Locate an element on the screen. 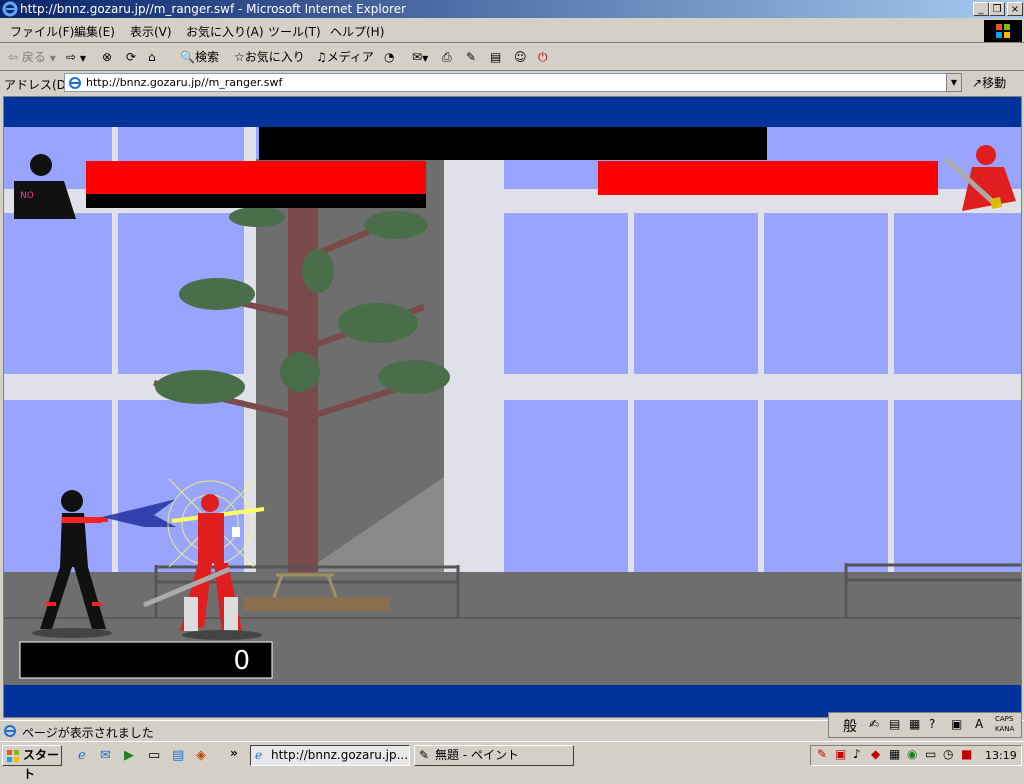  forward-button: ⇨ ▼ is located at coordinates (76, 57).